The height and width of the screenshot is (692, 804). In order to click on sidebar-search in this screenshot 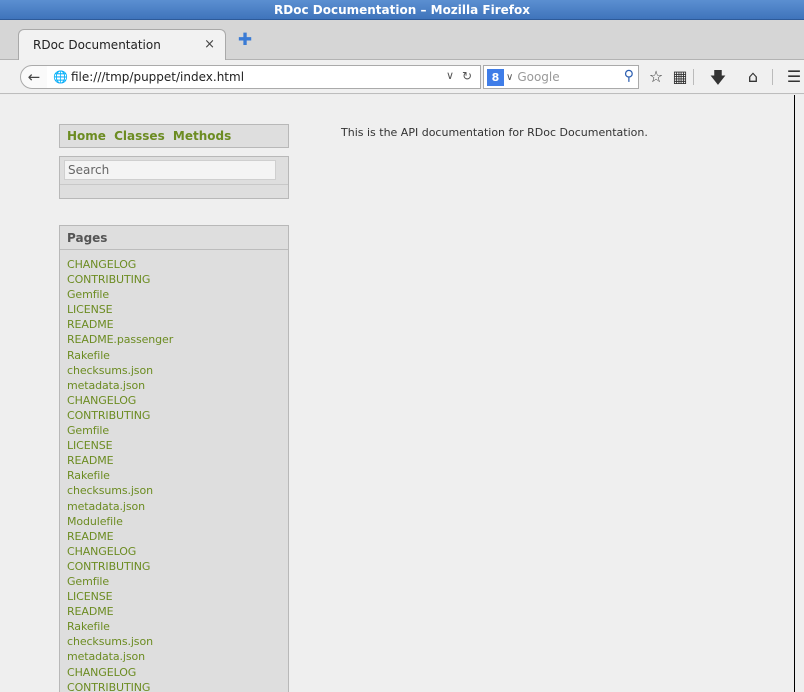, I will do `click(174, 177)`.